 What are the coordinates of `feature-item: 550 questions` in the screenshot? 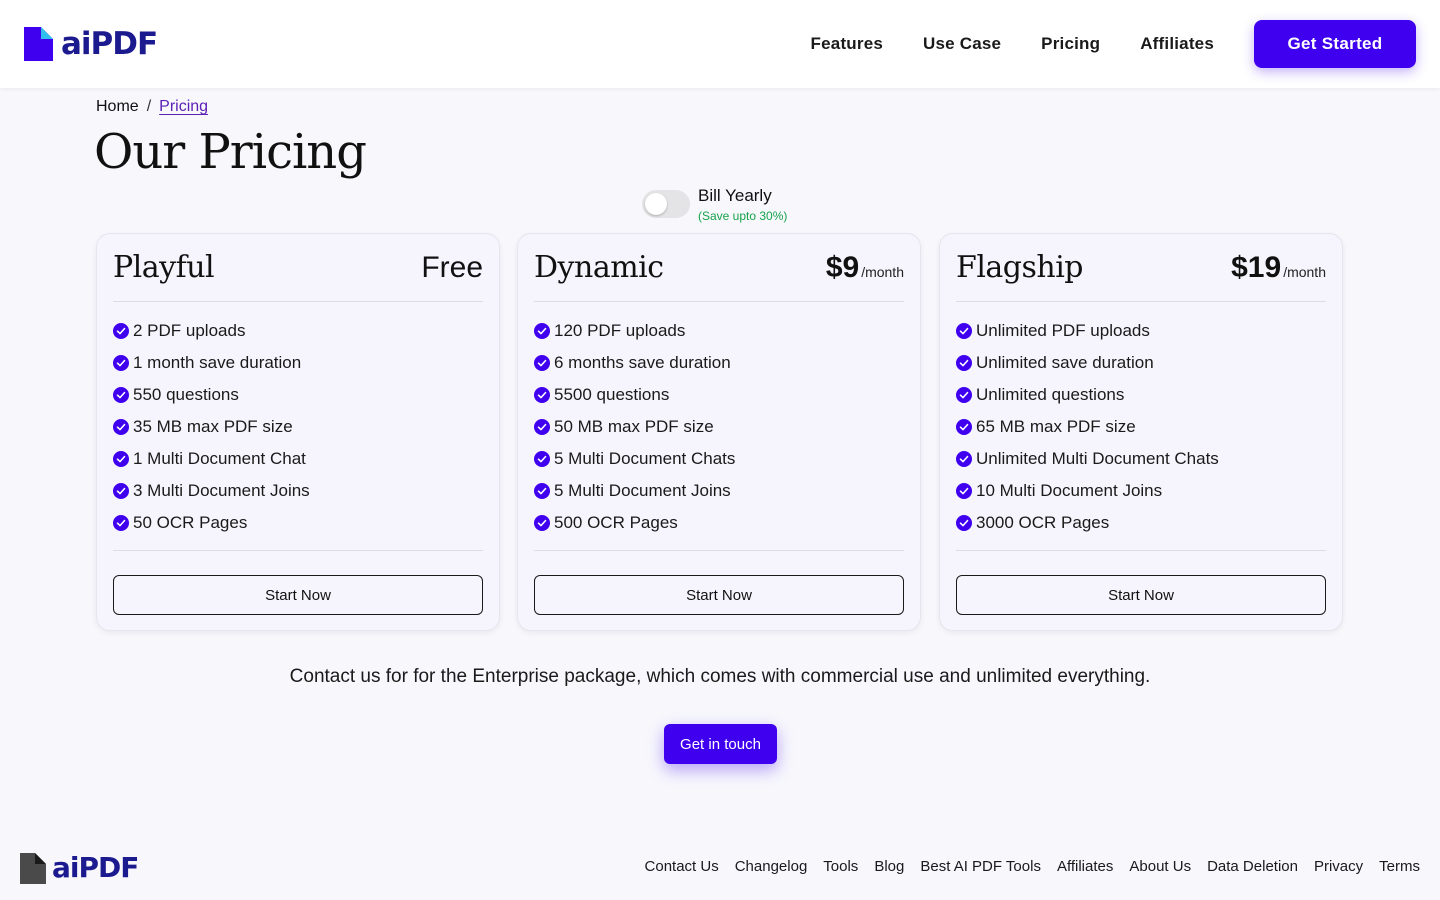 It's located at (298, 395).